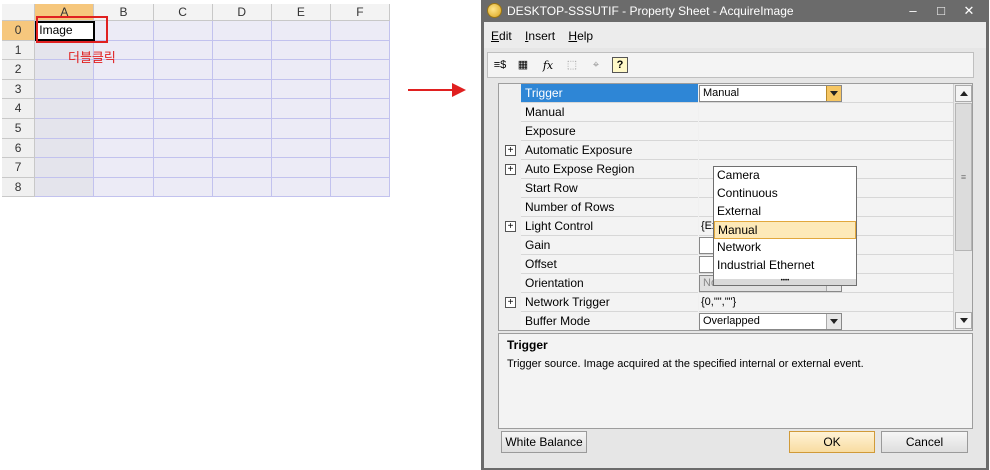  Describe the element at coordinates (609, 321) in the screenshot. I see `property-name: Buffer Mode` at that location.